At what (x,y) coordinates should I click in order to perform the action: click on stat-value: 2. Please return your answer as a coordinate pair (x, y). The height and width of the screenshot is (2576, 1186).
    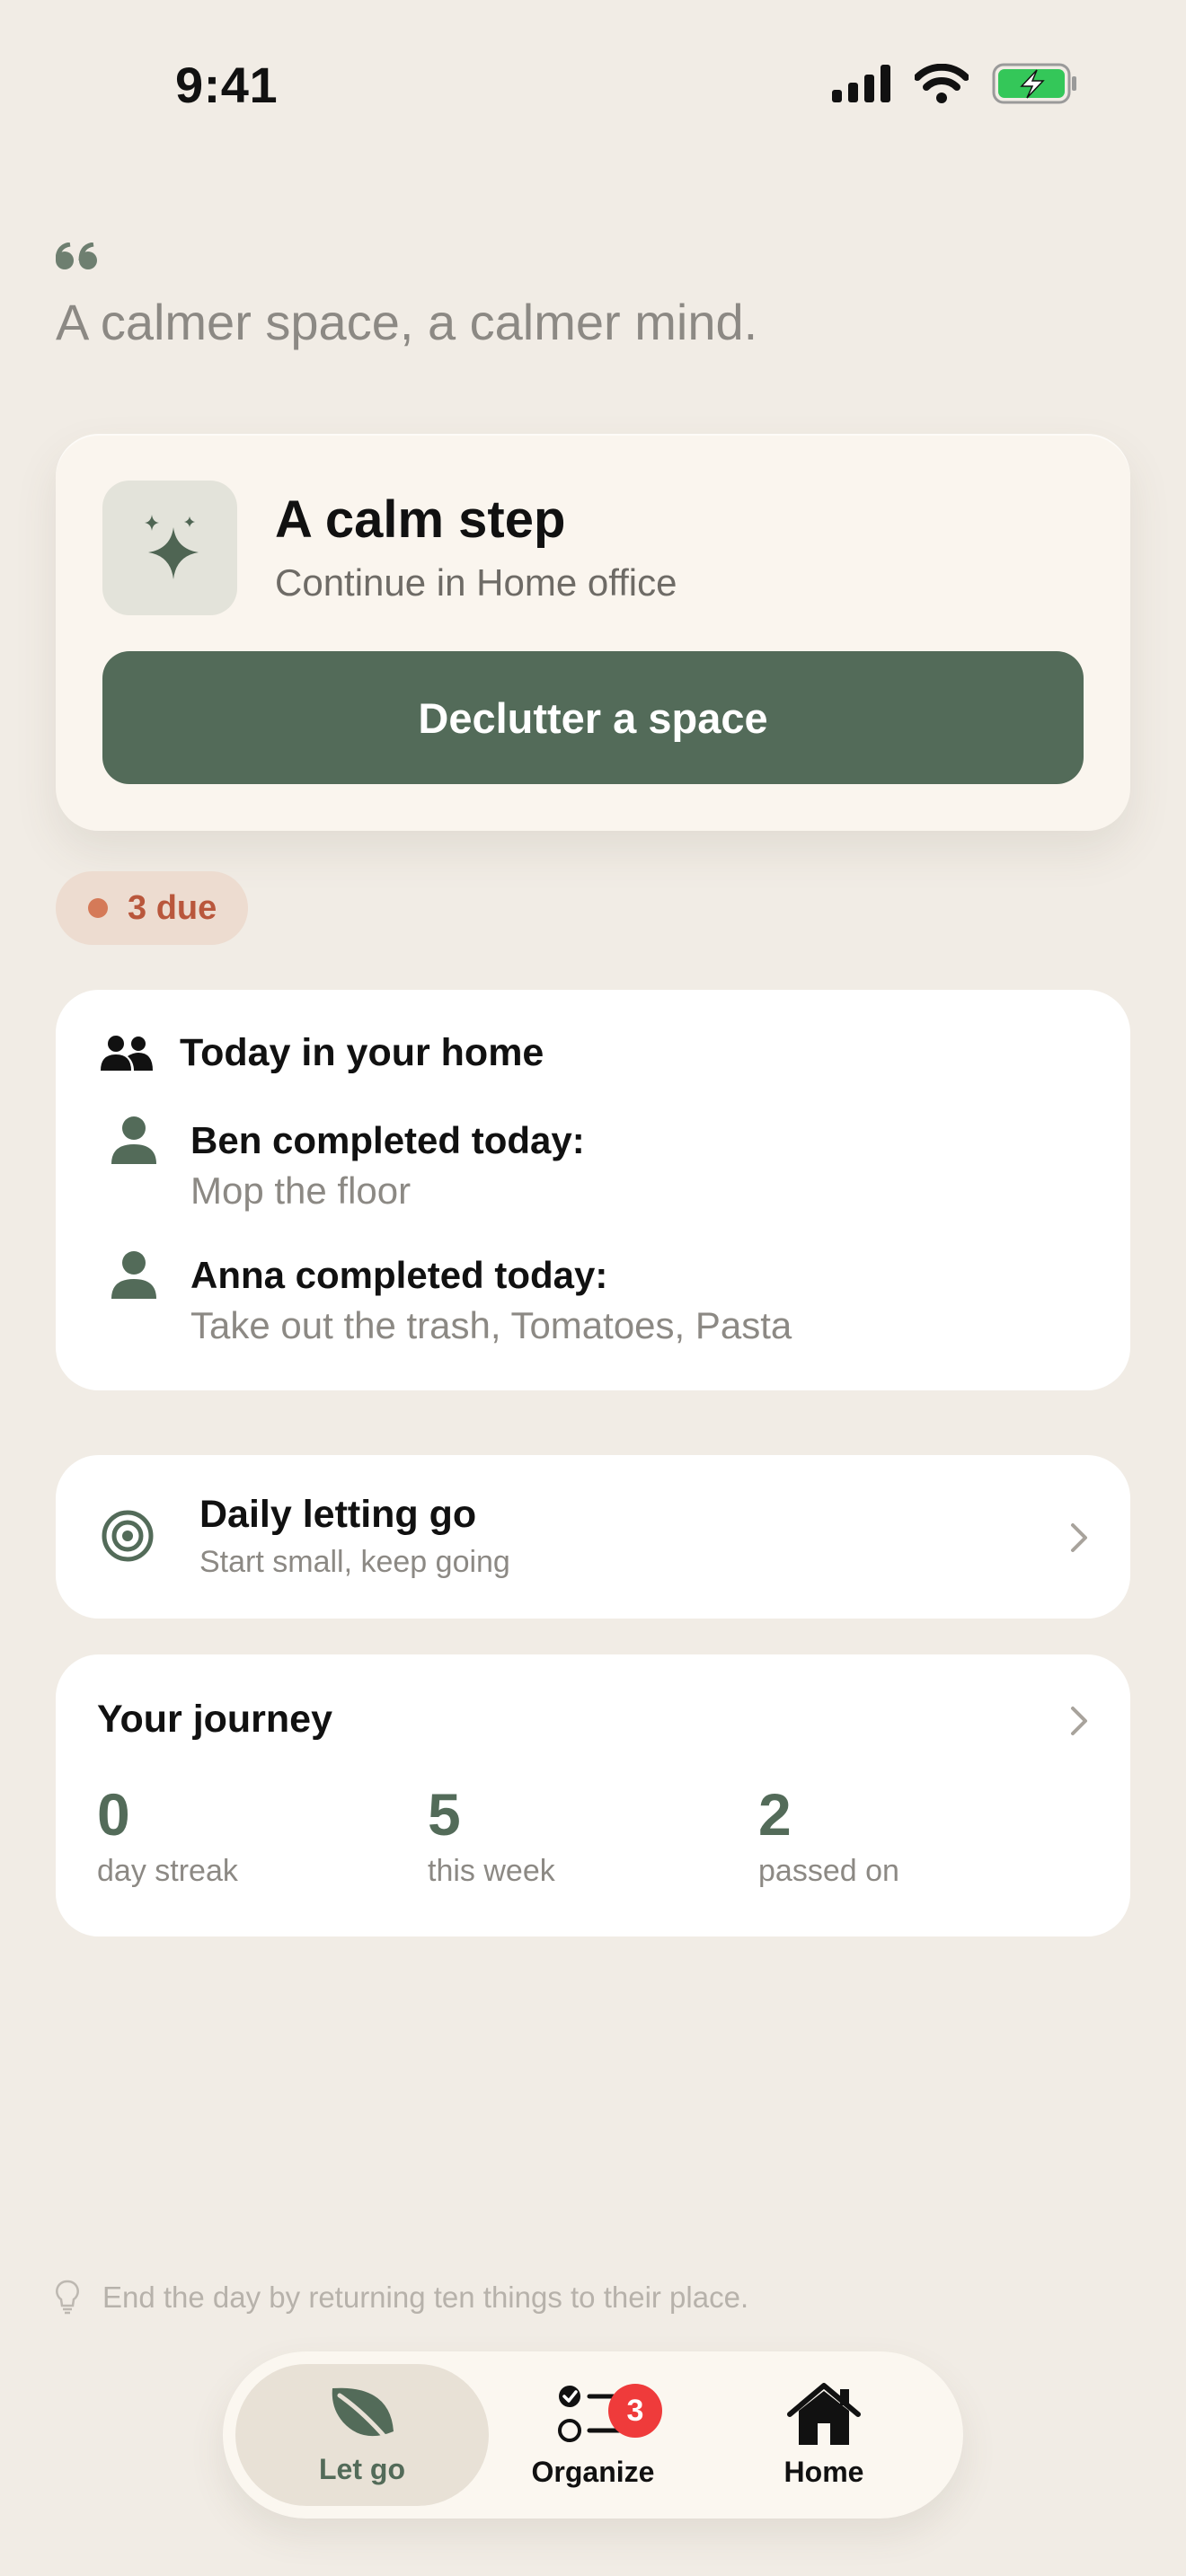
    Looking at the image, I should click on (775, 1814).